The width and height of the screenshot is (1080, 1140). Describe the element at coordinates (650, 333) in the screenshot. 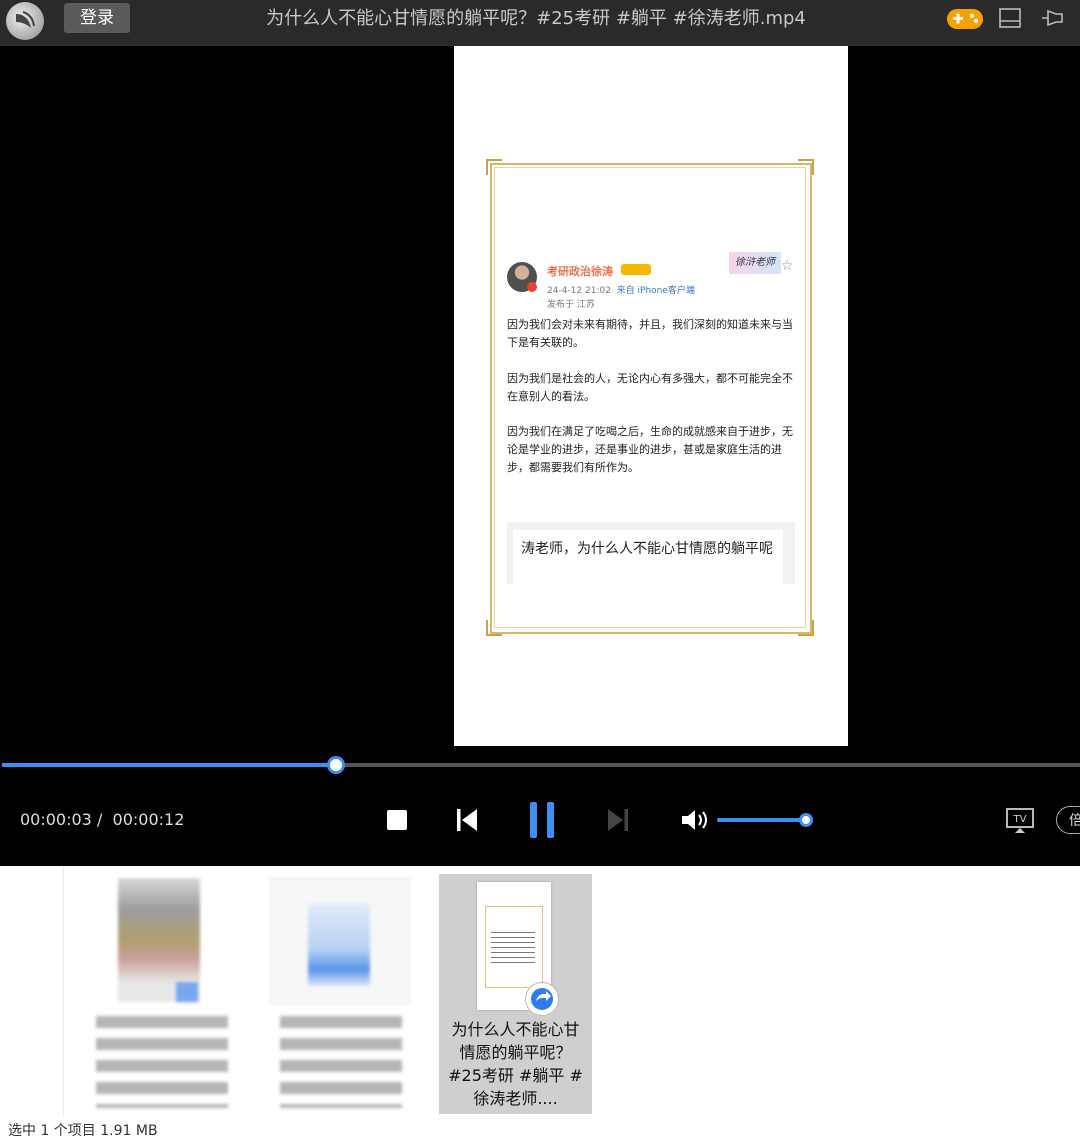

I see `post-paragraph: 因为我们会对未来有期待，并且，我们深刻的知道未来与当下是有关联的。` at that location.